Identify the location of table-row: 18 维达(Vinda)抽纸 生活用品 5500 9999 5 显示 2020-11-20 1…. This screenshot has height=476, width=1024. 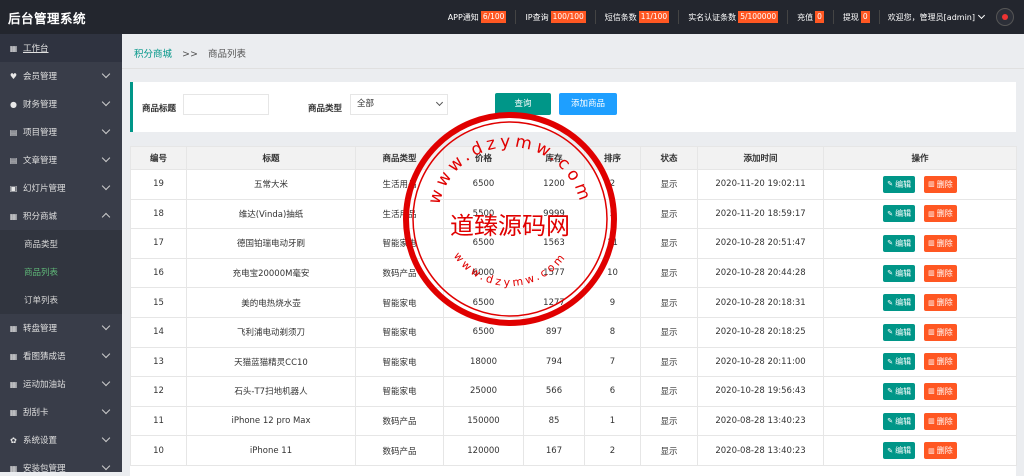
(573, 214).